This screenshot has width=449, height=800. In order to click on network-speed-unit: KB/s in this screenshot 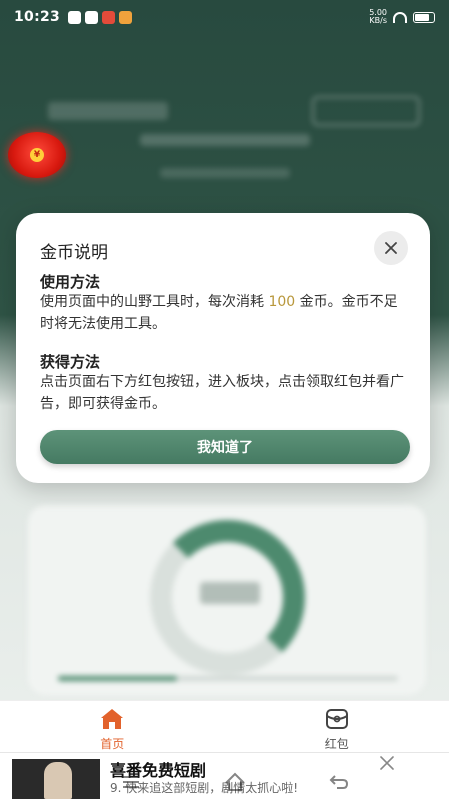, I will do `click(378, 20)`.